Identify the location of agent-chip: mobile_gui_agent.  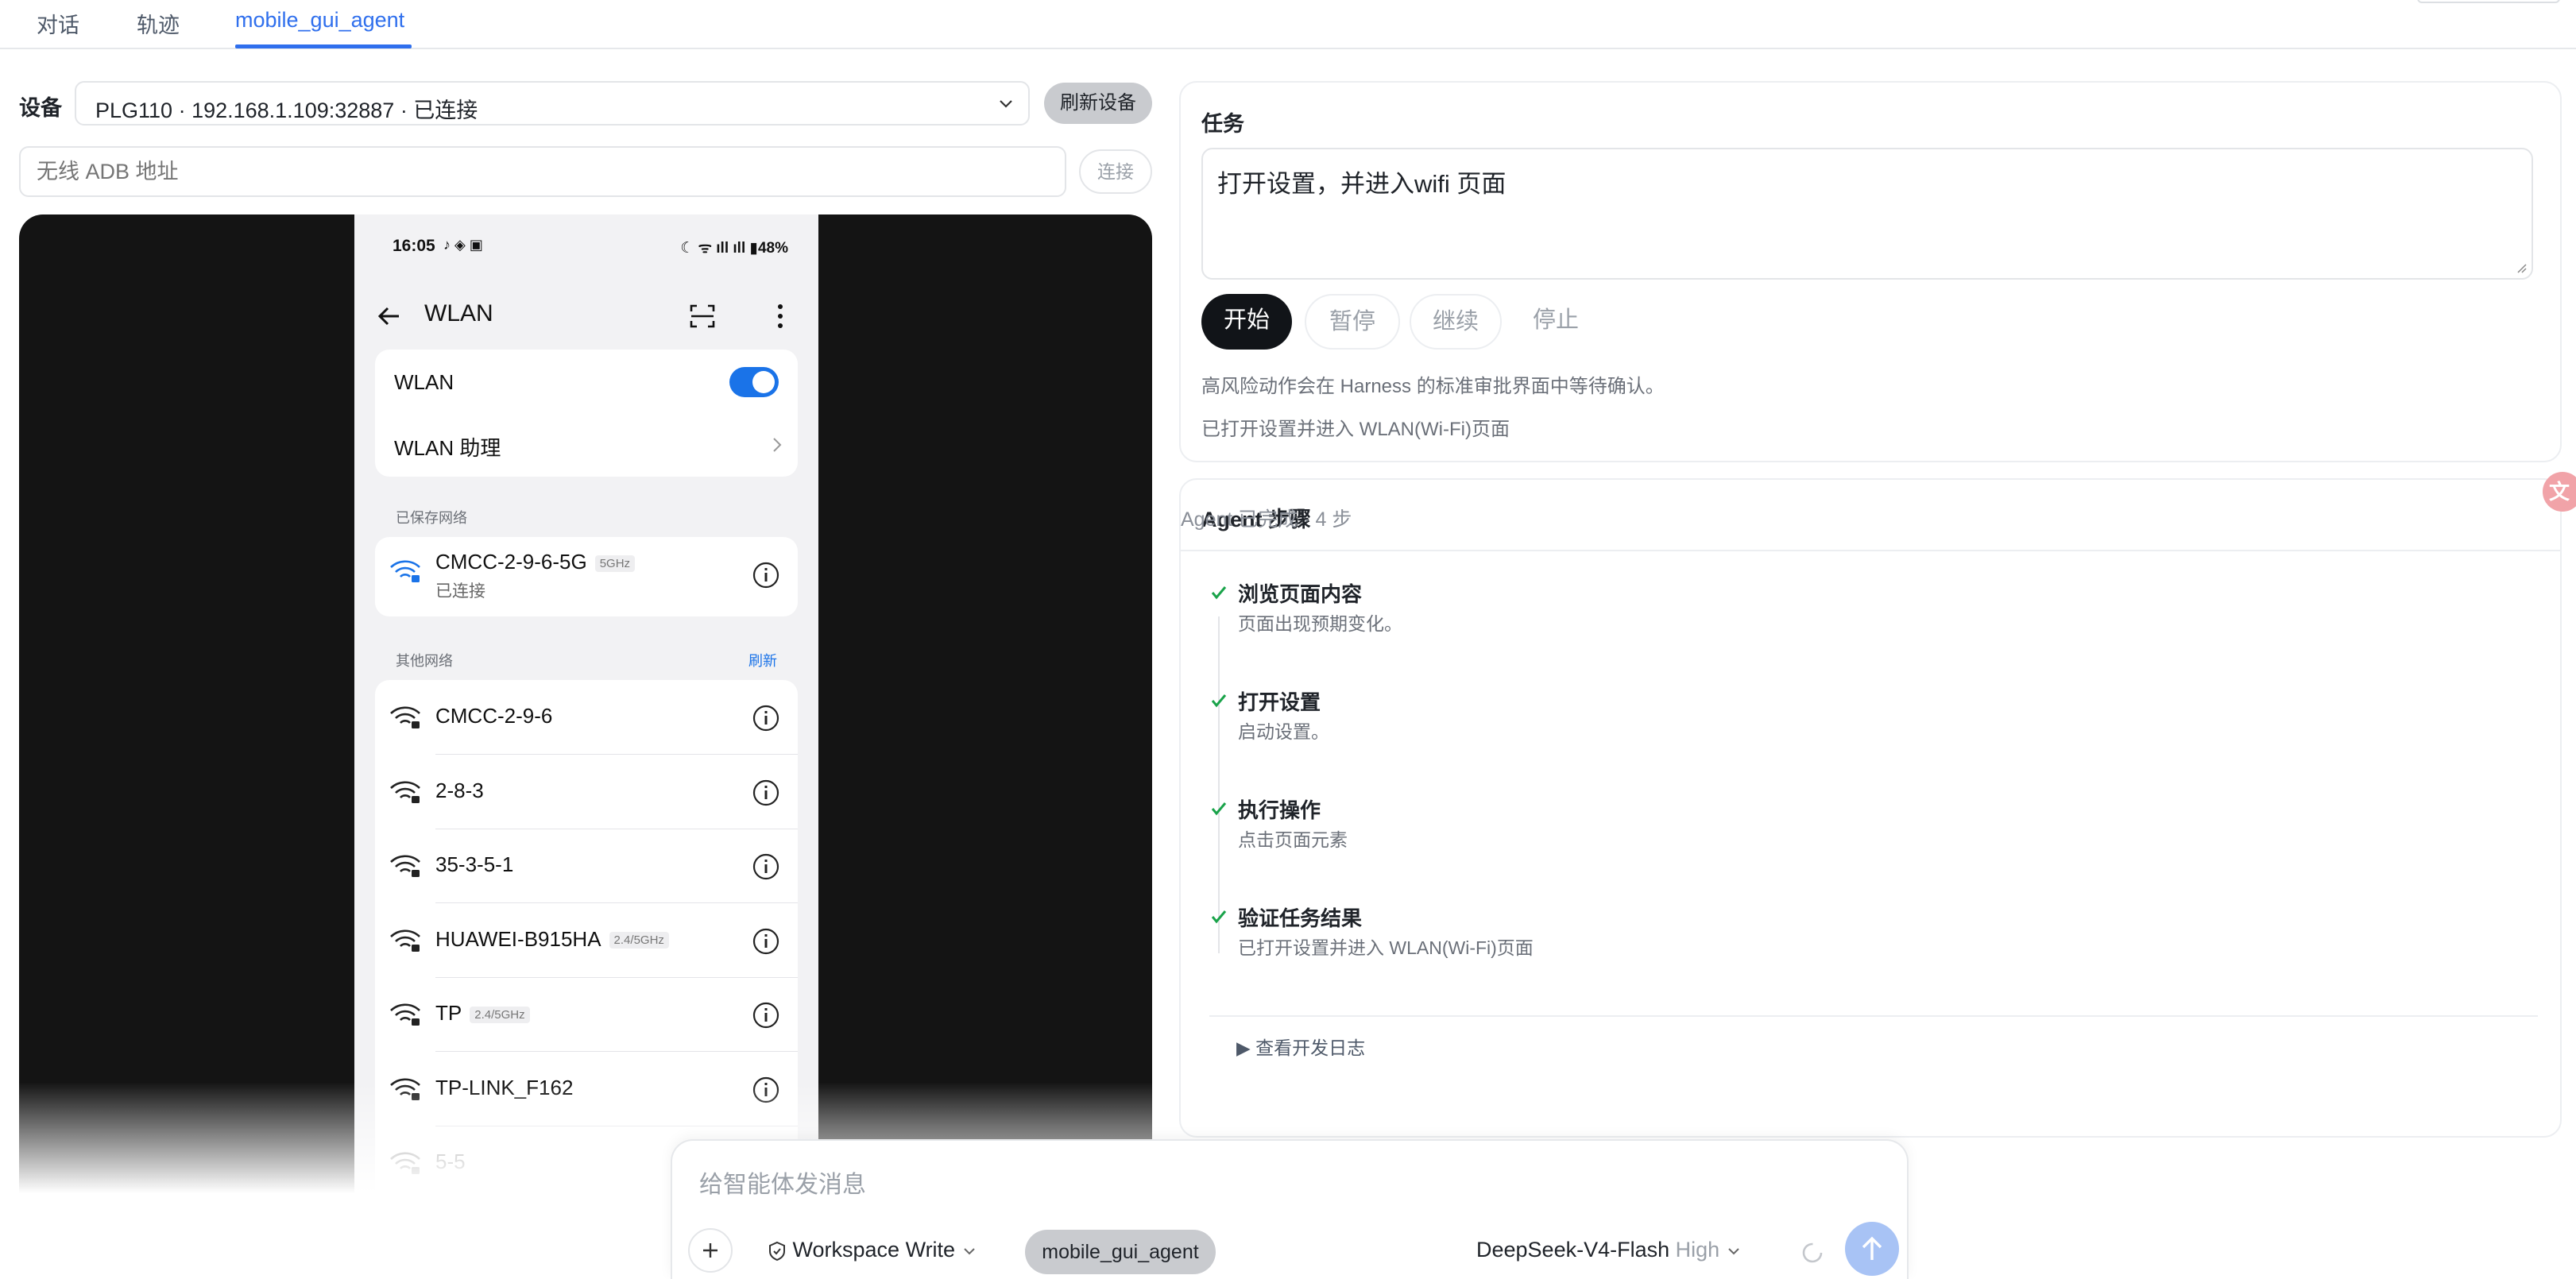
(1120, 1252).